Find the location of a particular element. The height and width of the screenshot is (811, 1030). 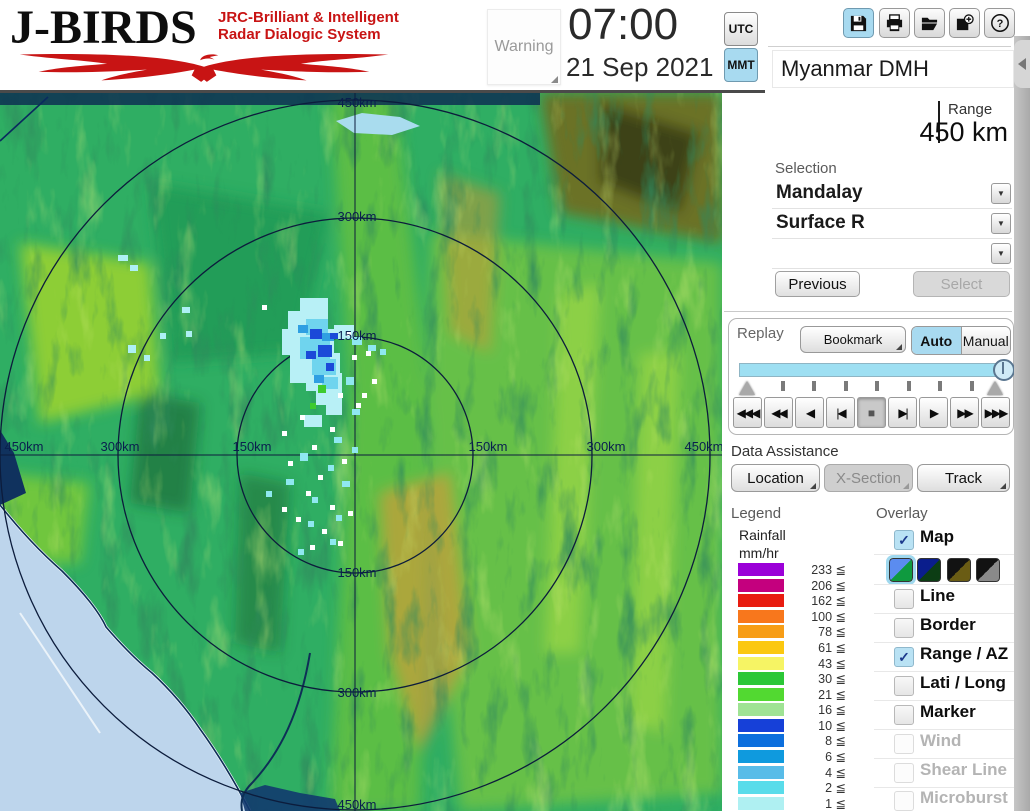

overlay-item-range-az: Range / AZ is located at coordinates (964, 653).